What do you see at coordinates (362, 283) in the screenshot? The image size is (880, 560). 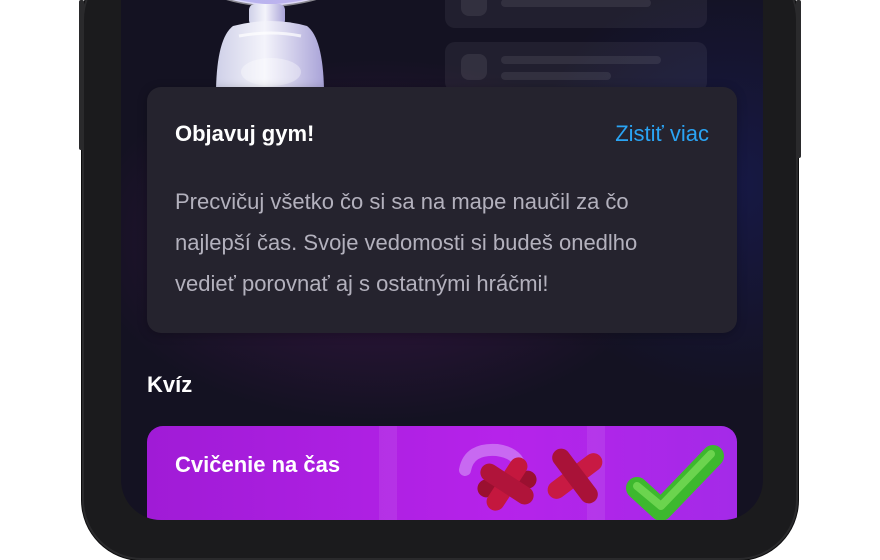 I see `card-description-line: vedieť porovnať aj s ostatnými hráčmi!` at bounding box center [362, 283].